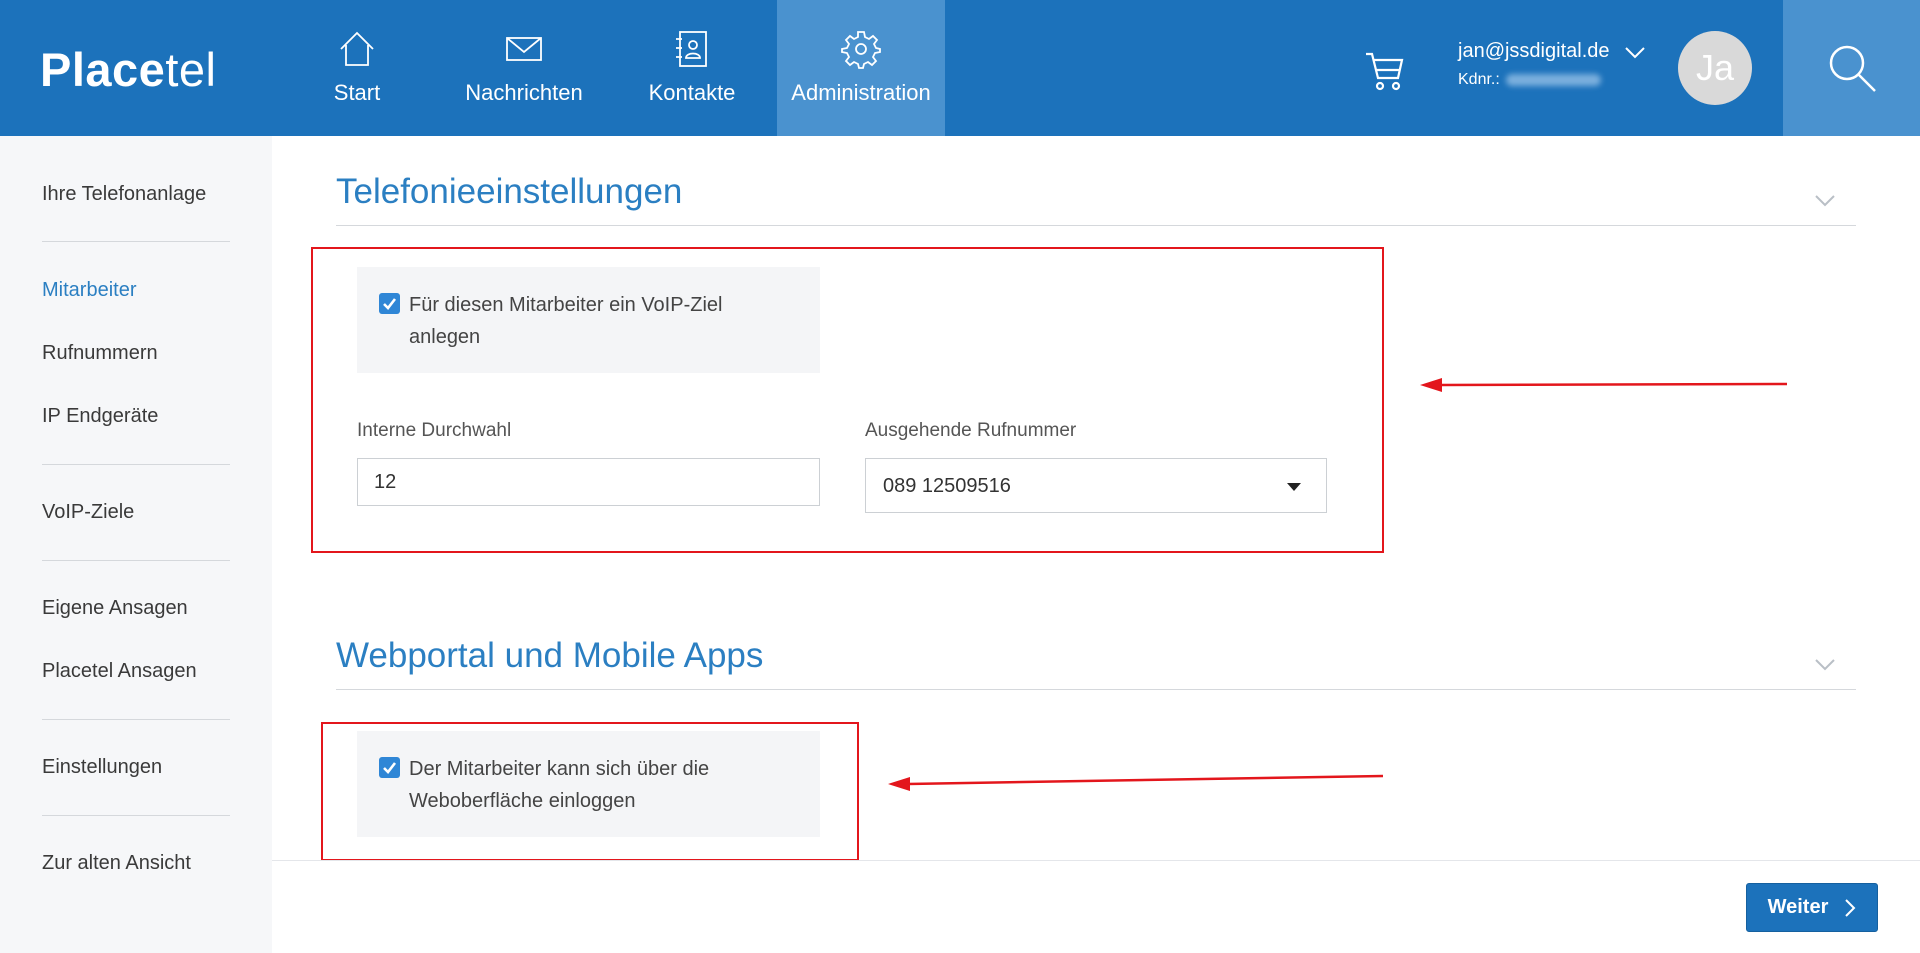 The image size is (1920, 953). Describe the element at coordinates (115, 608) in the screenshot. I see `sidebar-item-eigene-ansagen: Eigene Ansagen` at that location.